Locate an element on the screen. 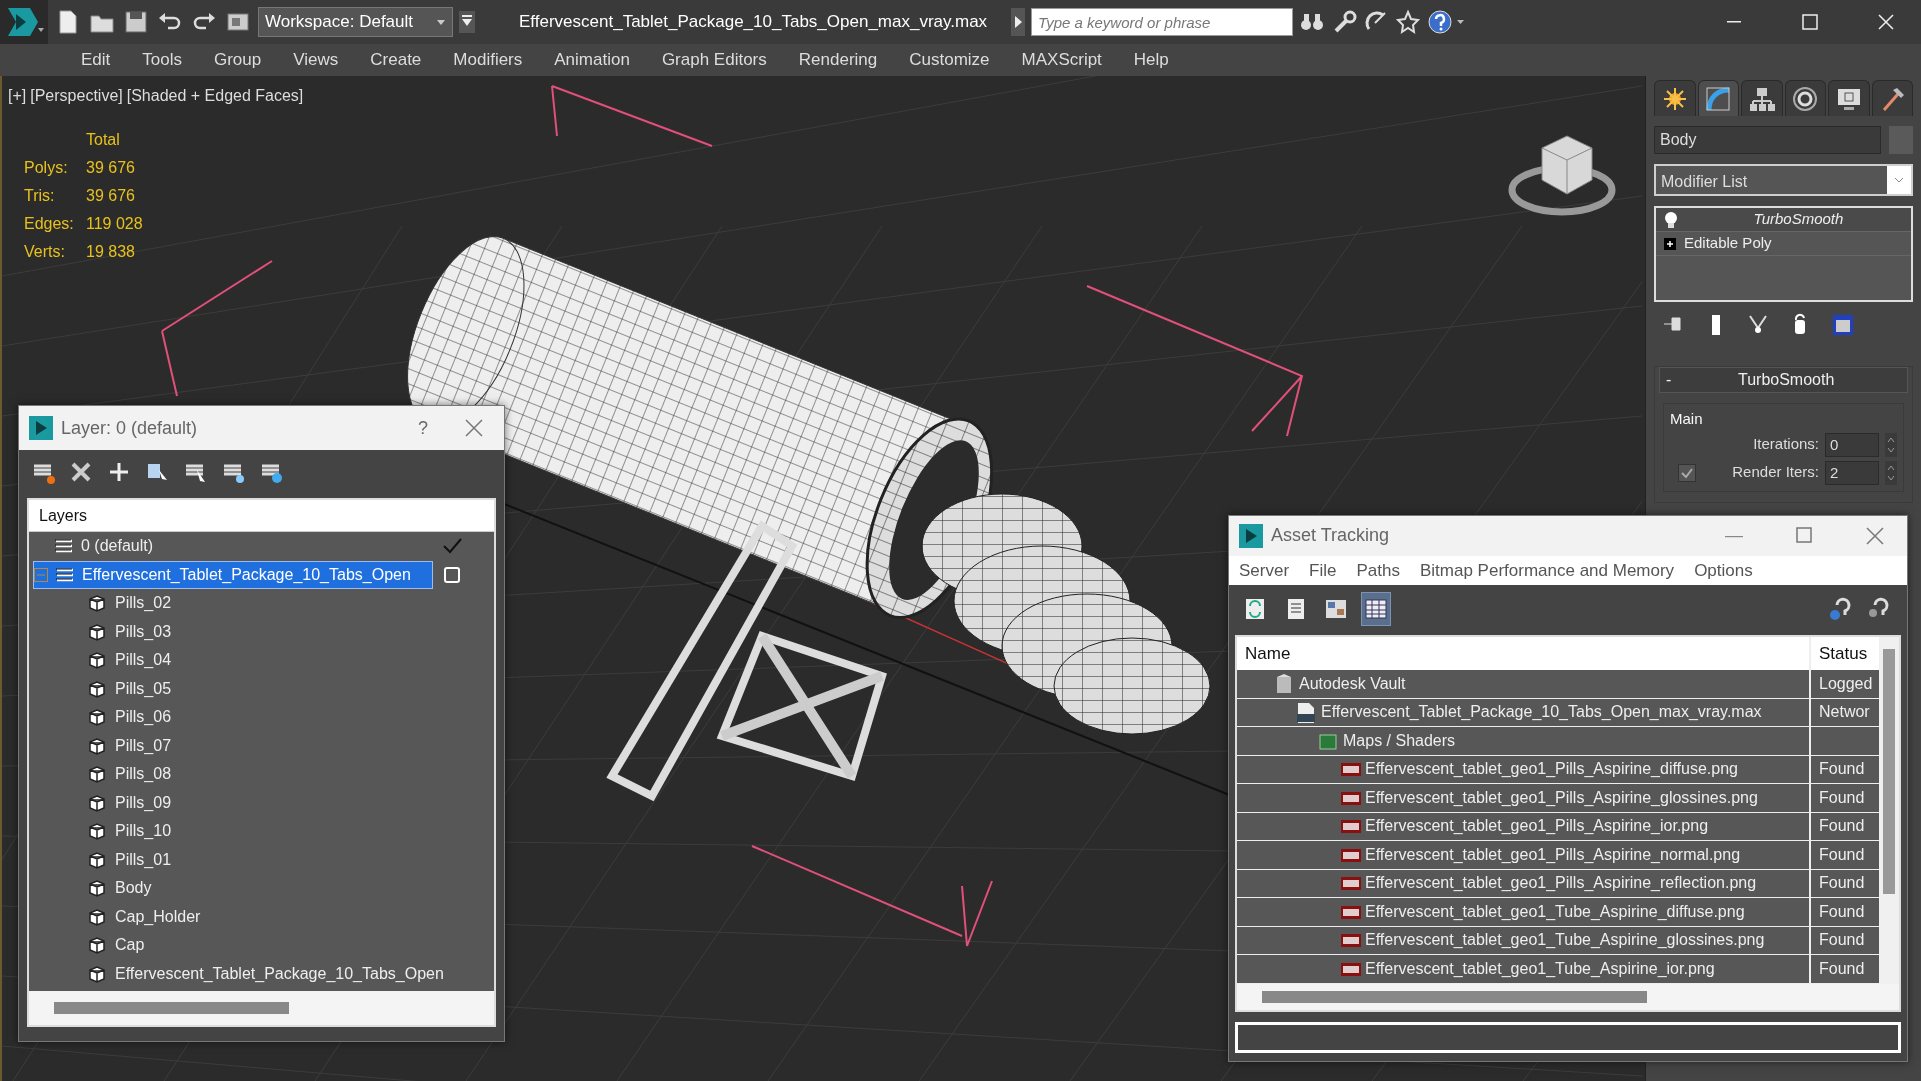 The height and width of the screenshot is (1081, 1921). object-item: Pills_07 is located at coordinates (129, 745).